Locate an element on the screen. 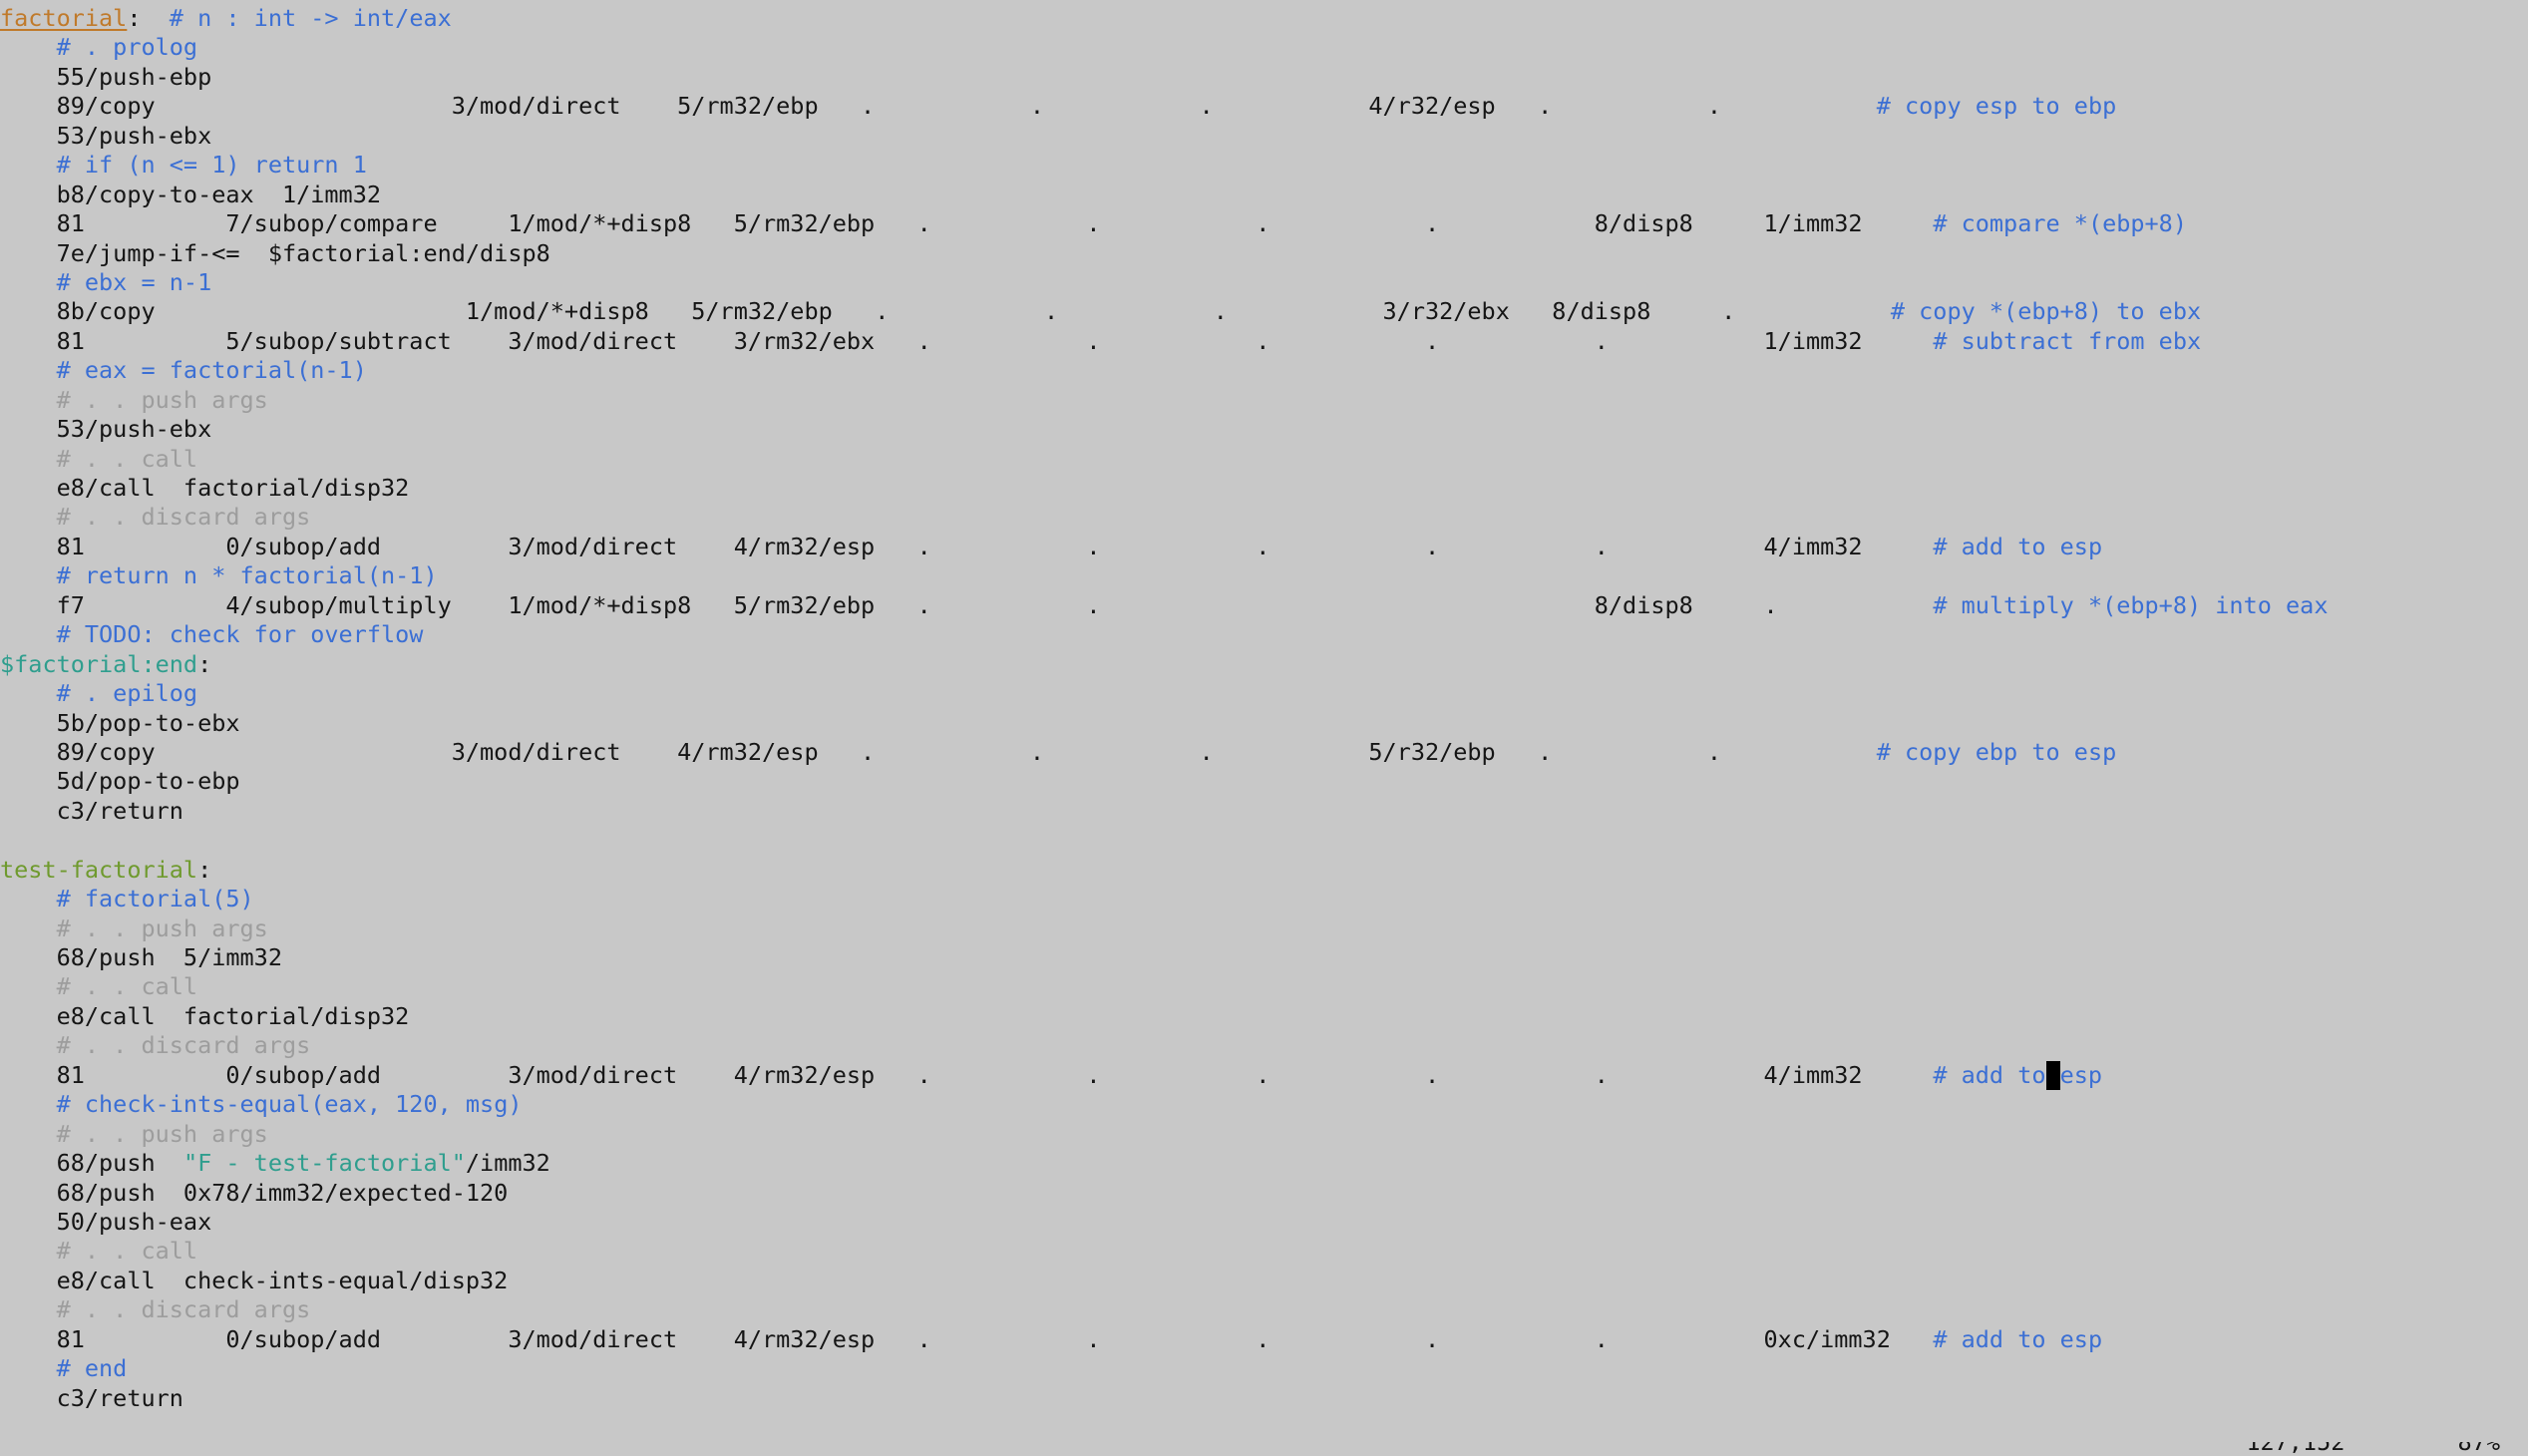 This screenshot has width=2528, height=1456. code-token-label-local: $factorial:end is located at coordinates (99, 663).